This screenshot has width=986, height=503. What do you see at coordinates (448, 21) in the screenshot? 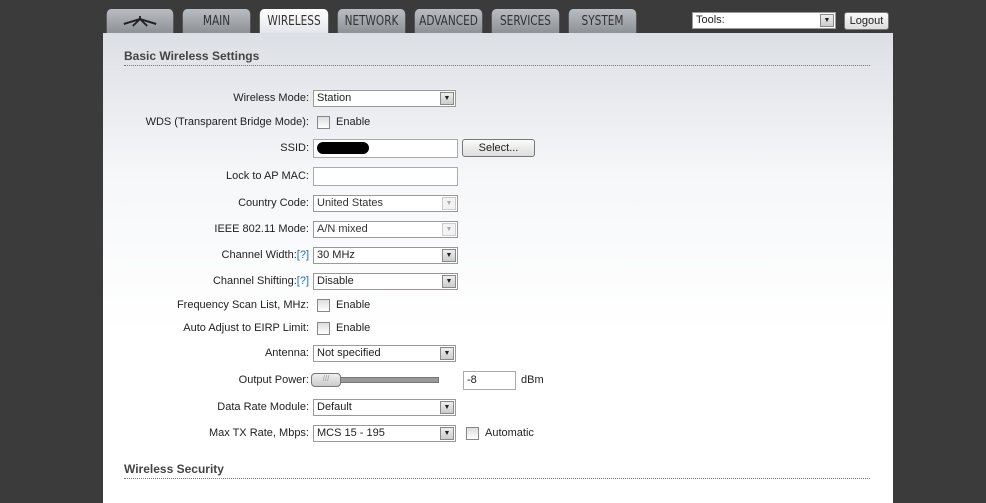
I see `tab-advanced: ADVANCED` at bounding box center [448, 21].